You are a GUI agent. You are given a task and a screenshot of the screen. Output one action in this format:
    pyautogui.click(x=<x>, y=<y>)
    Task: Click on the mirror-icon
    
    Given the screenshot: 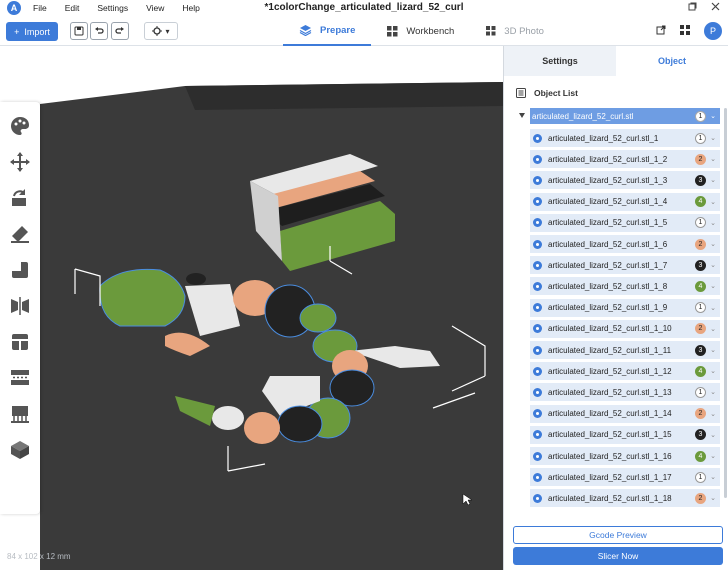 What is the action you would take?
    pyautogui.click(x=20, y=306)
    